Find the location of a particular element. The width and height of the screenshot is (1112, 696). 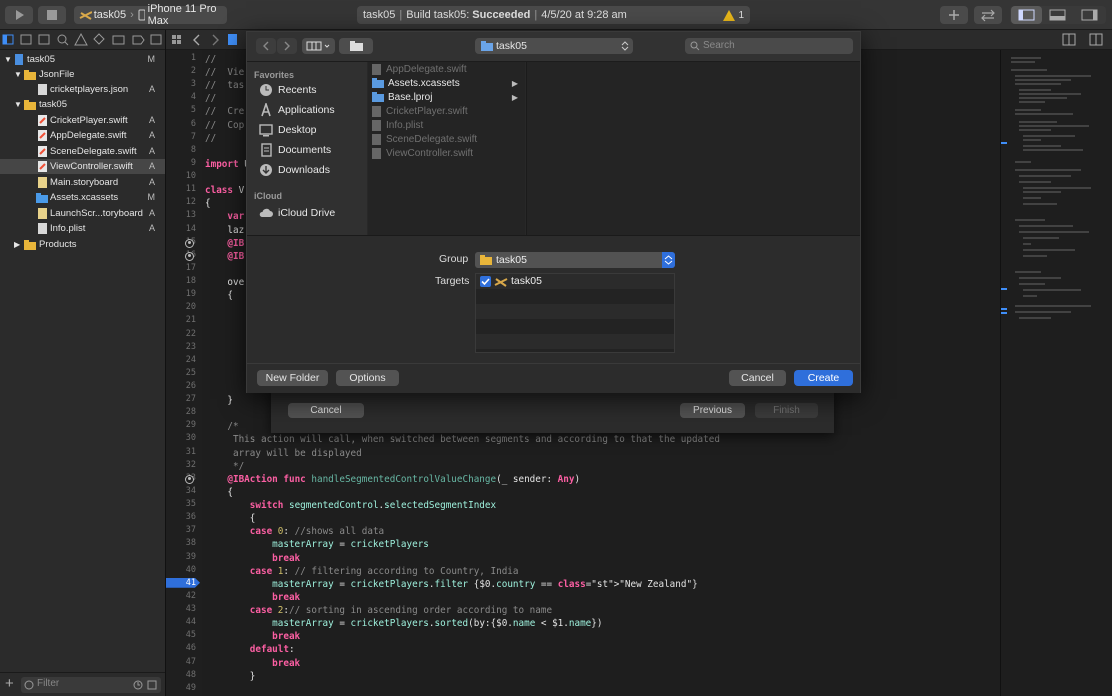

minimap is located at coordinates (1056, 373).